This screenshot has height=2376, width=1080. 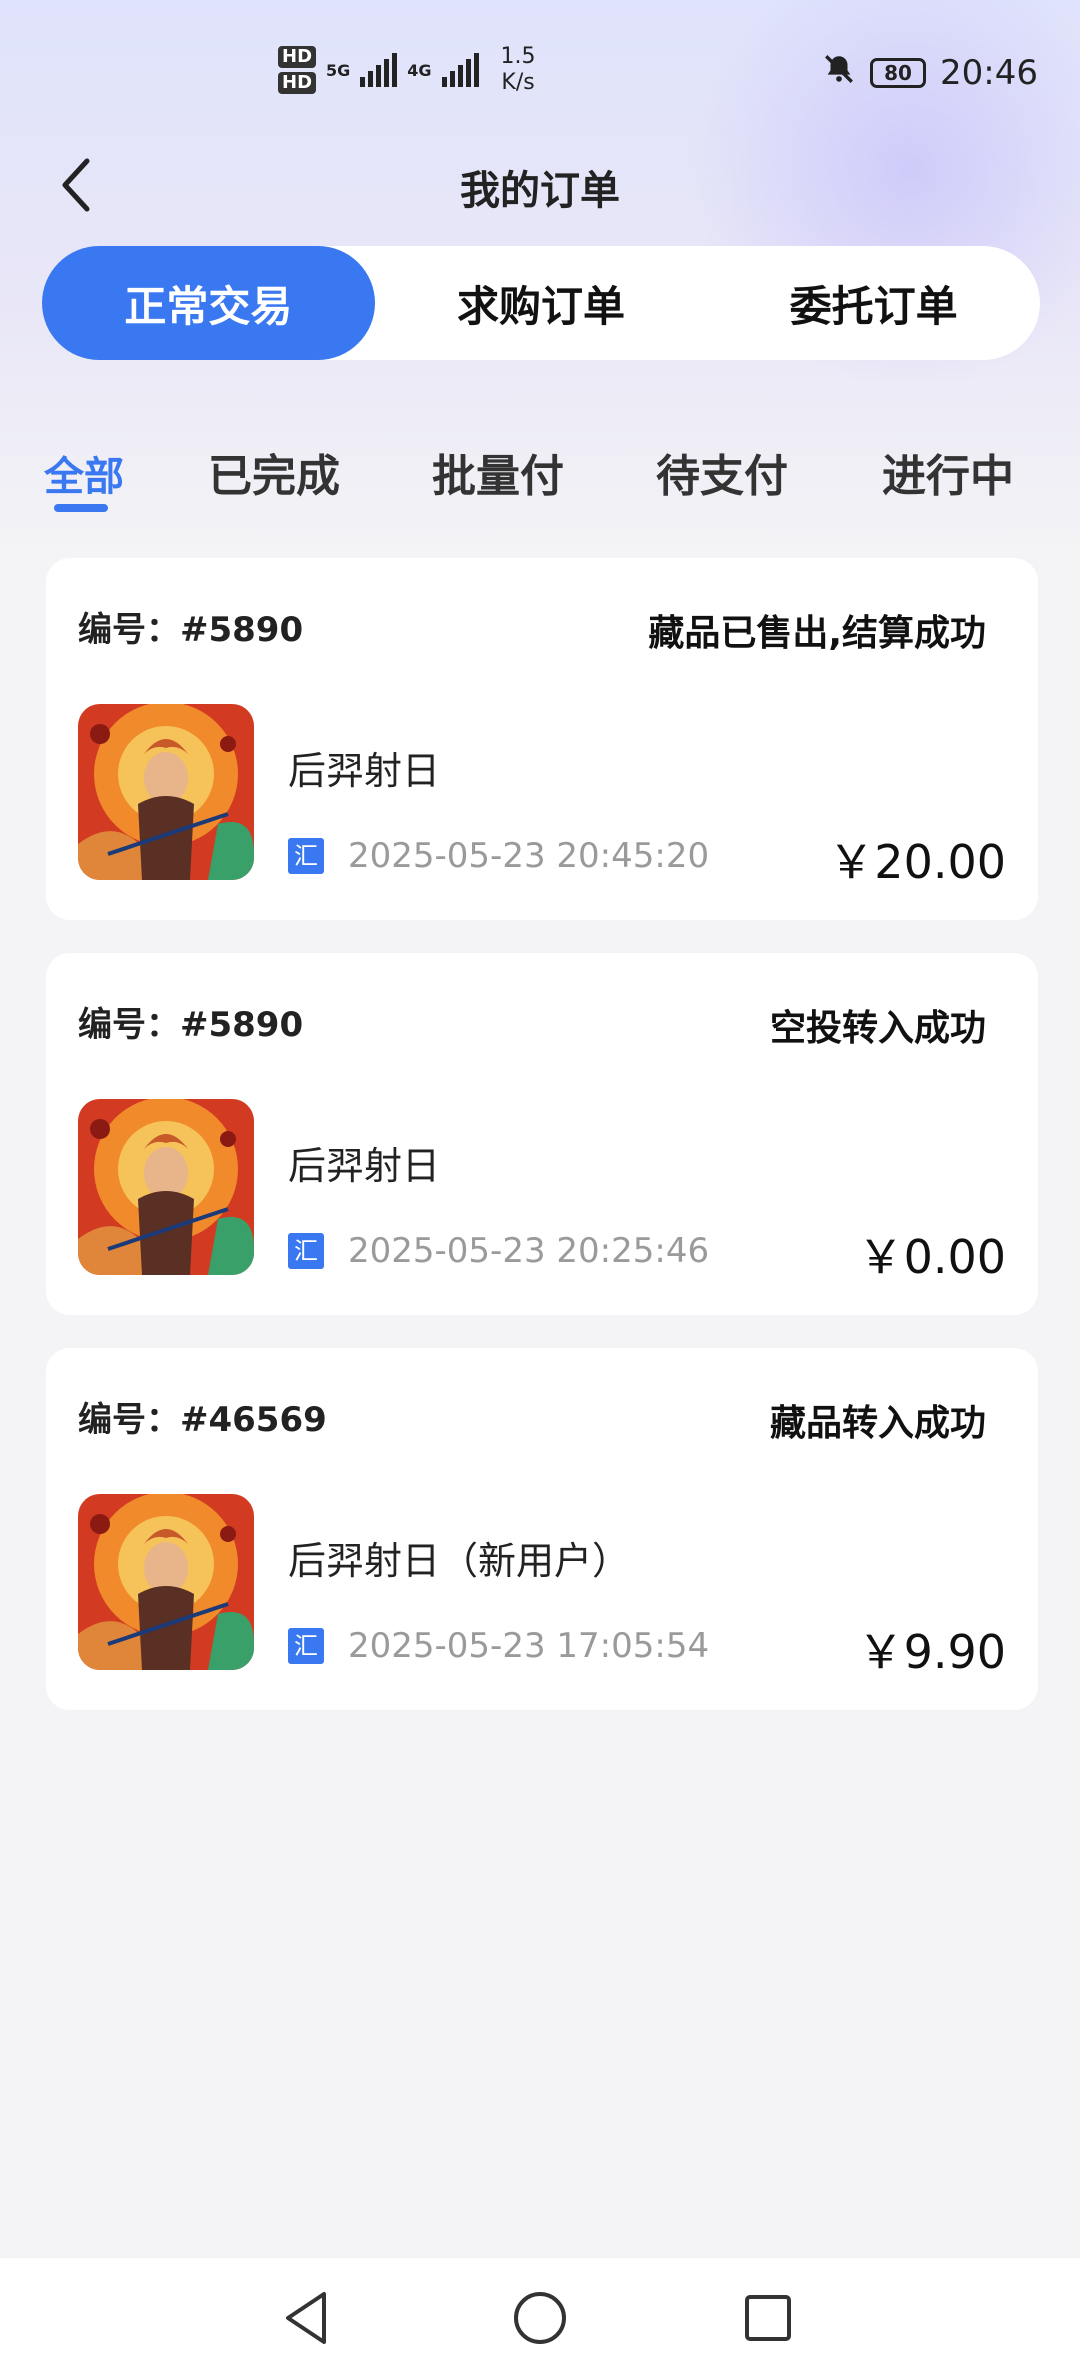 What do you see at coordinates (948, 472) in the screenshot?
I see `tab-in-progress: 进行中` at bounding box center [948, 472].